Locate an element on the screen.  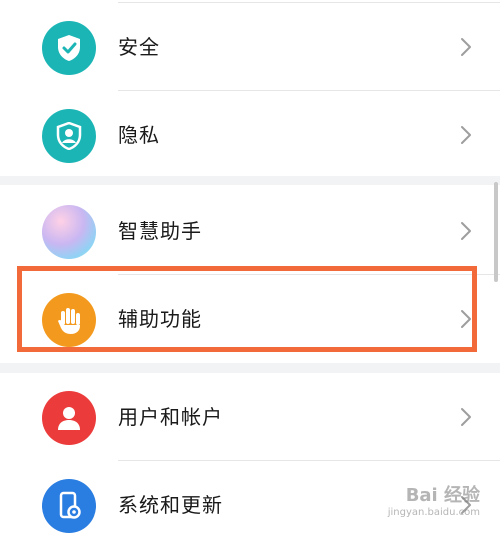
phone-settings-icon is located at coordinates (69, 506).